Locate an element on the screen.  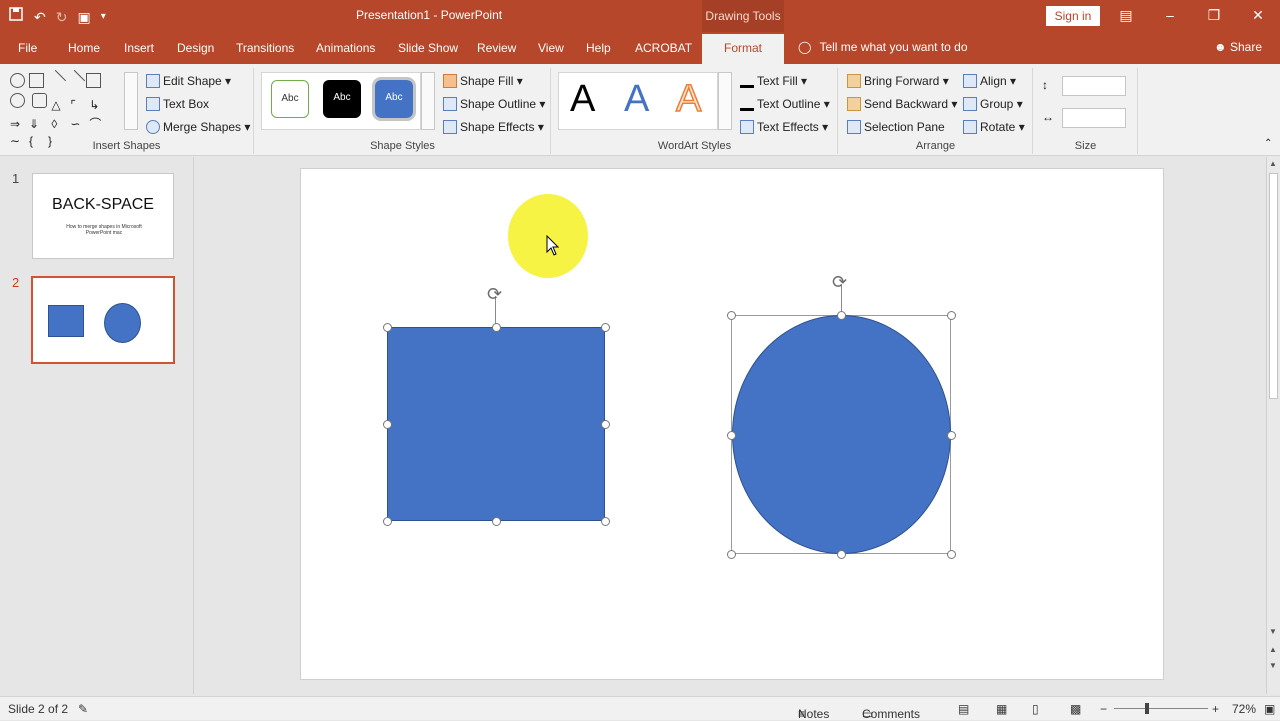
bring-forward-button: Bring Forward ▾ is located at coordinates (898, 81).